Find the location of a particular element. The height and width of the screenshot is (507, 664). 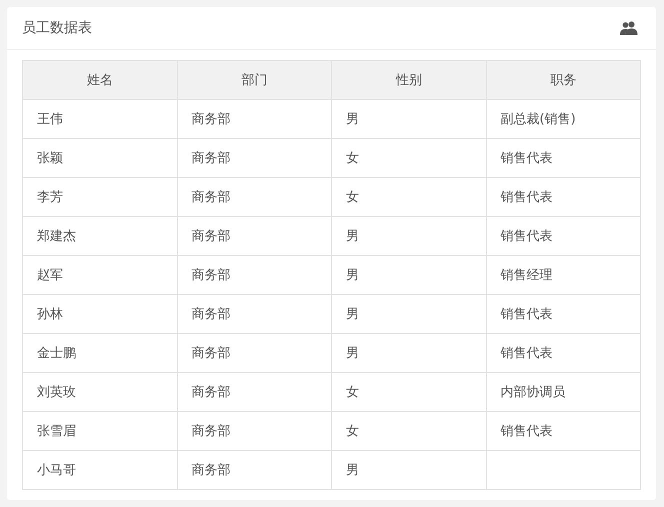

table-cell: 张雪眉 is located at coordinates (99, 431).